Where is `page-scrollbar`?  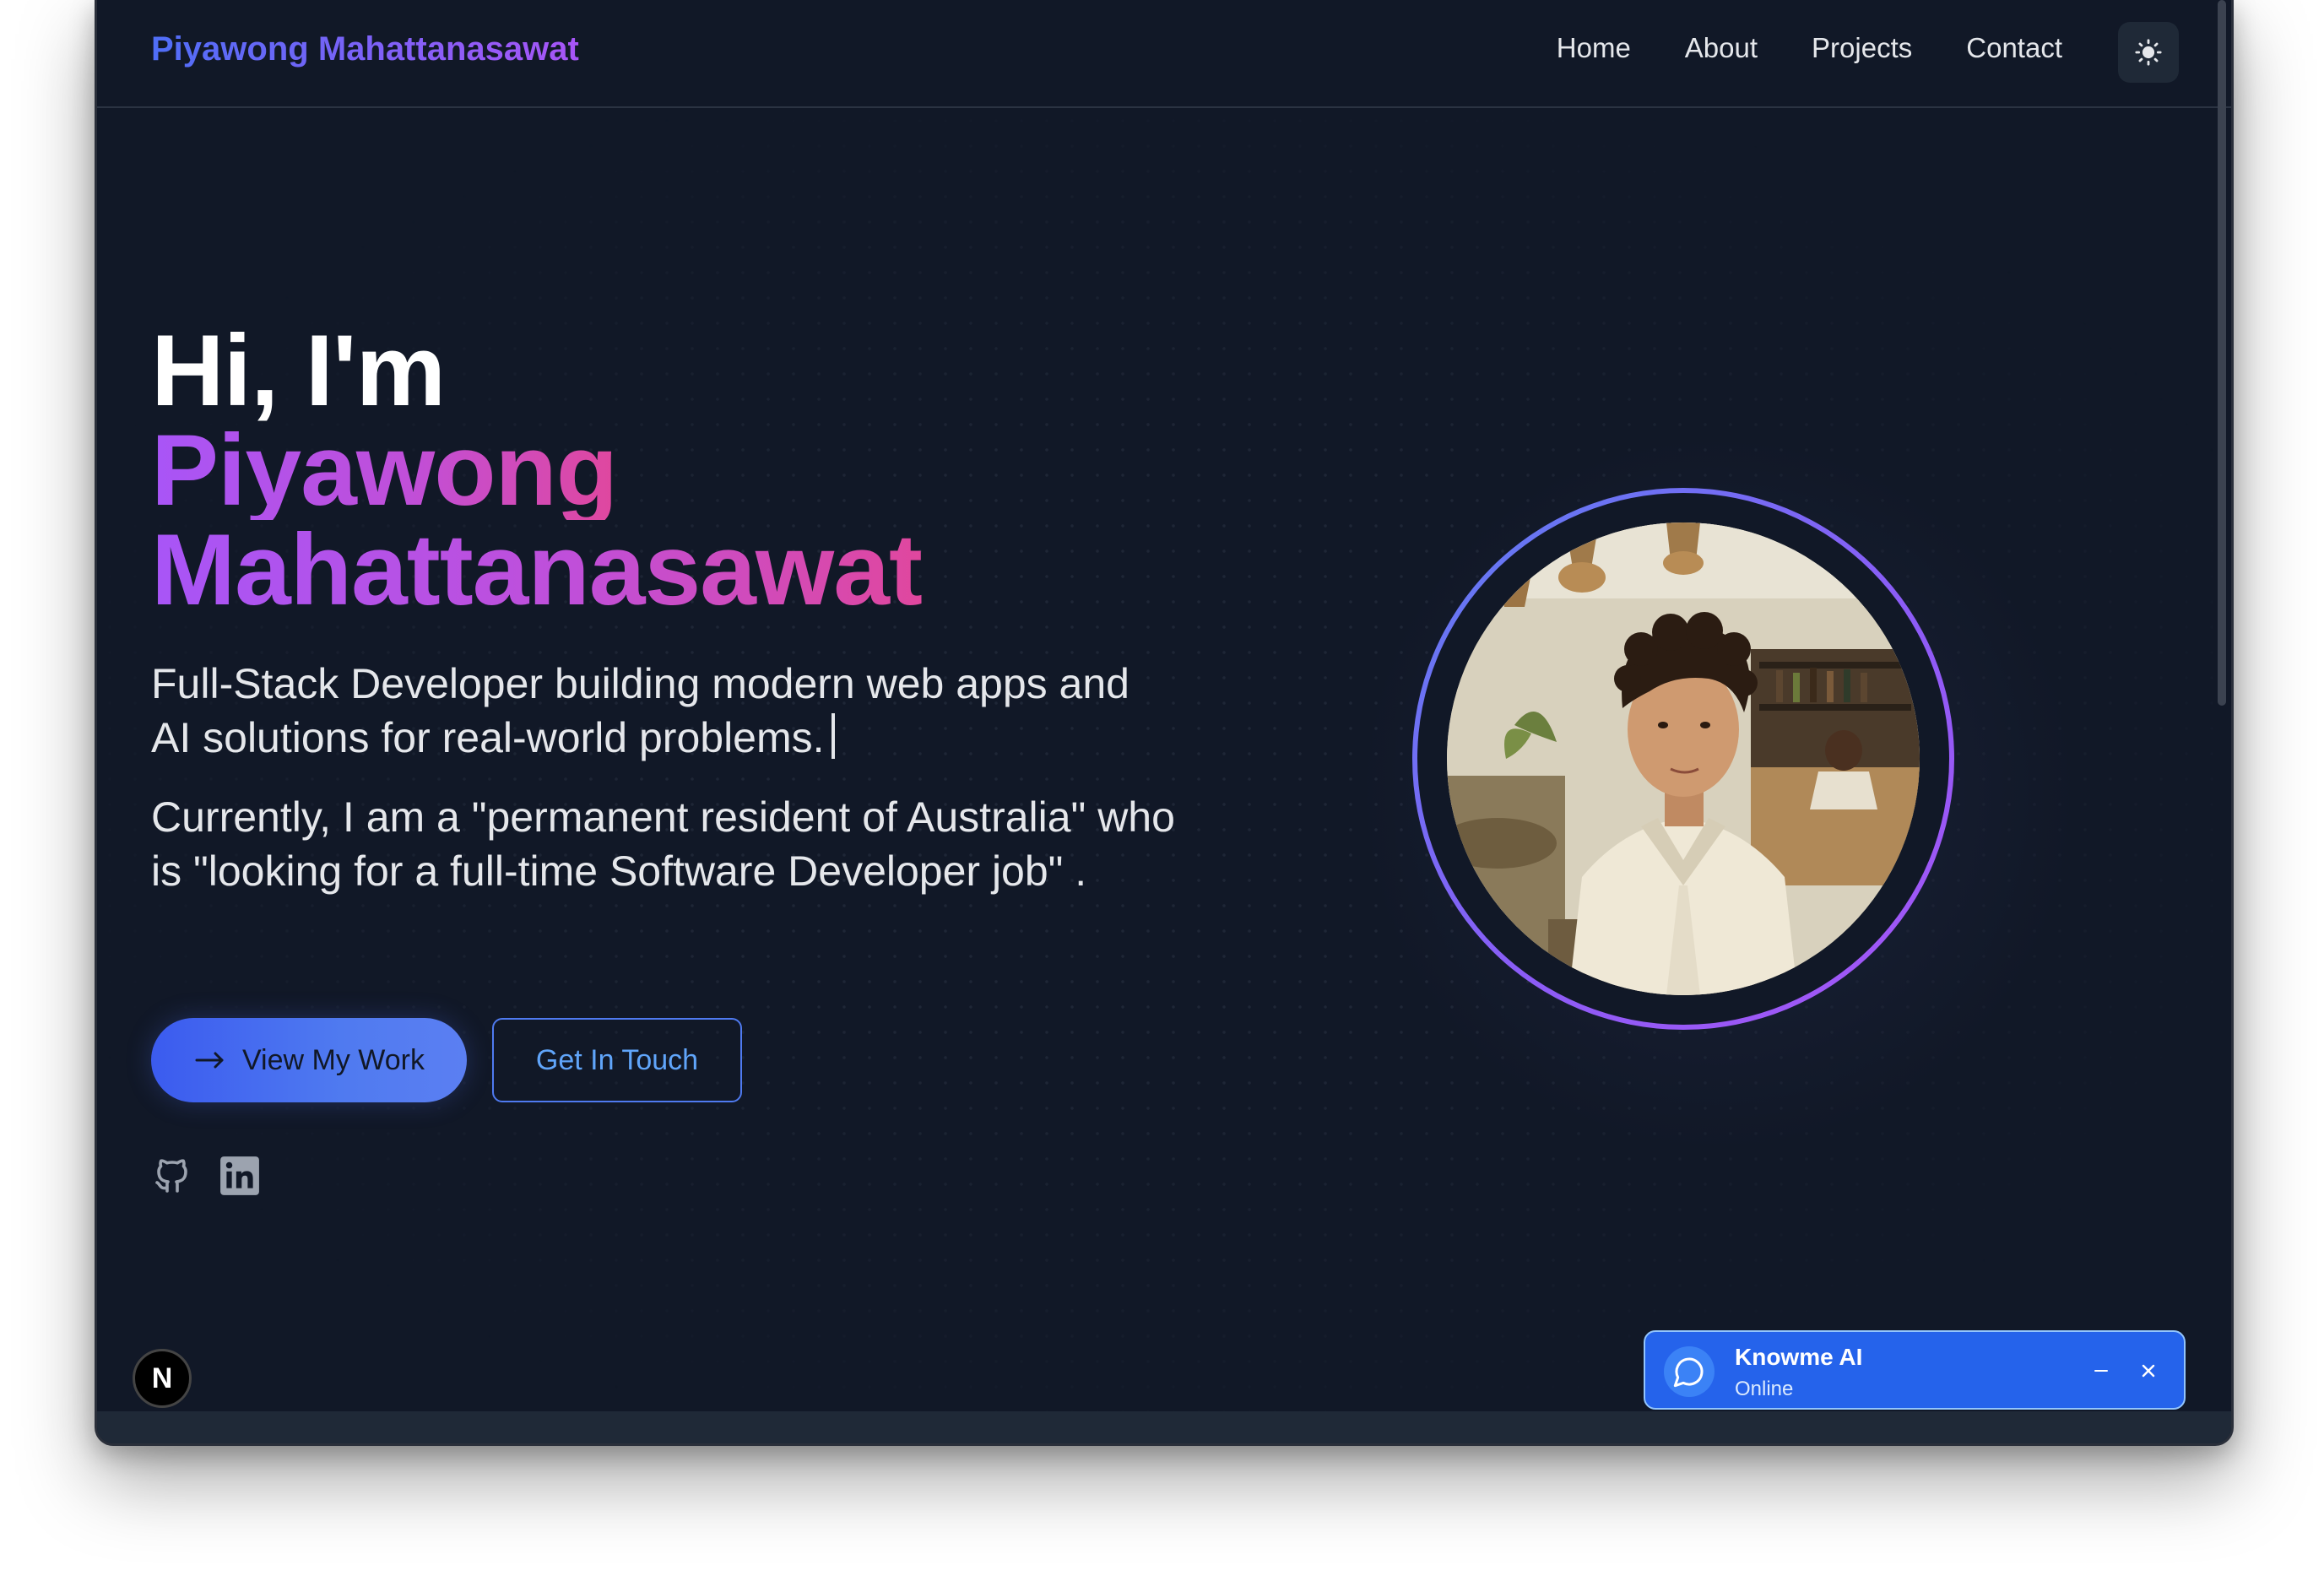
page-scrollbar is located at coordinates (2222, 353).